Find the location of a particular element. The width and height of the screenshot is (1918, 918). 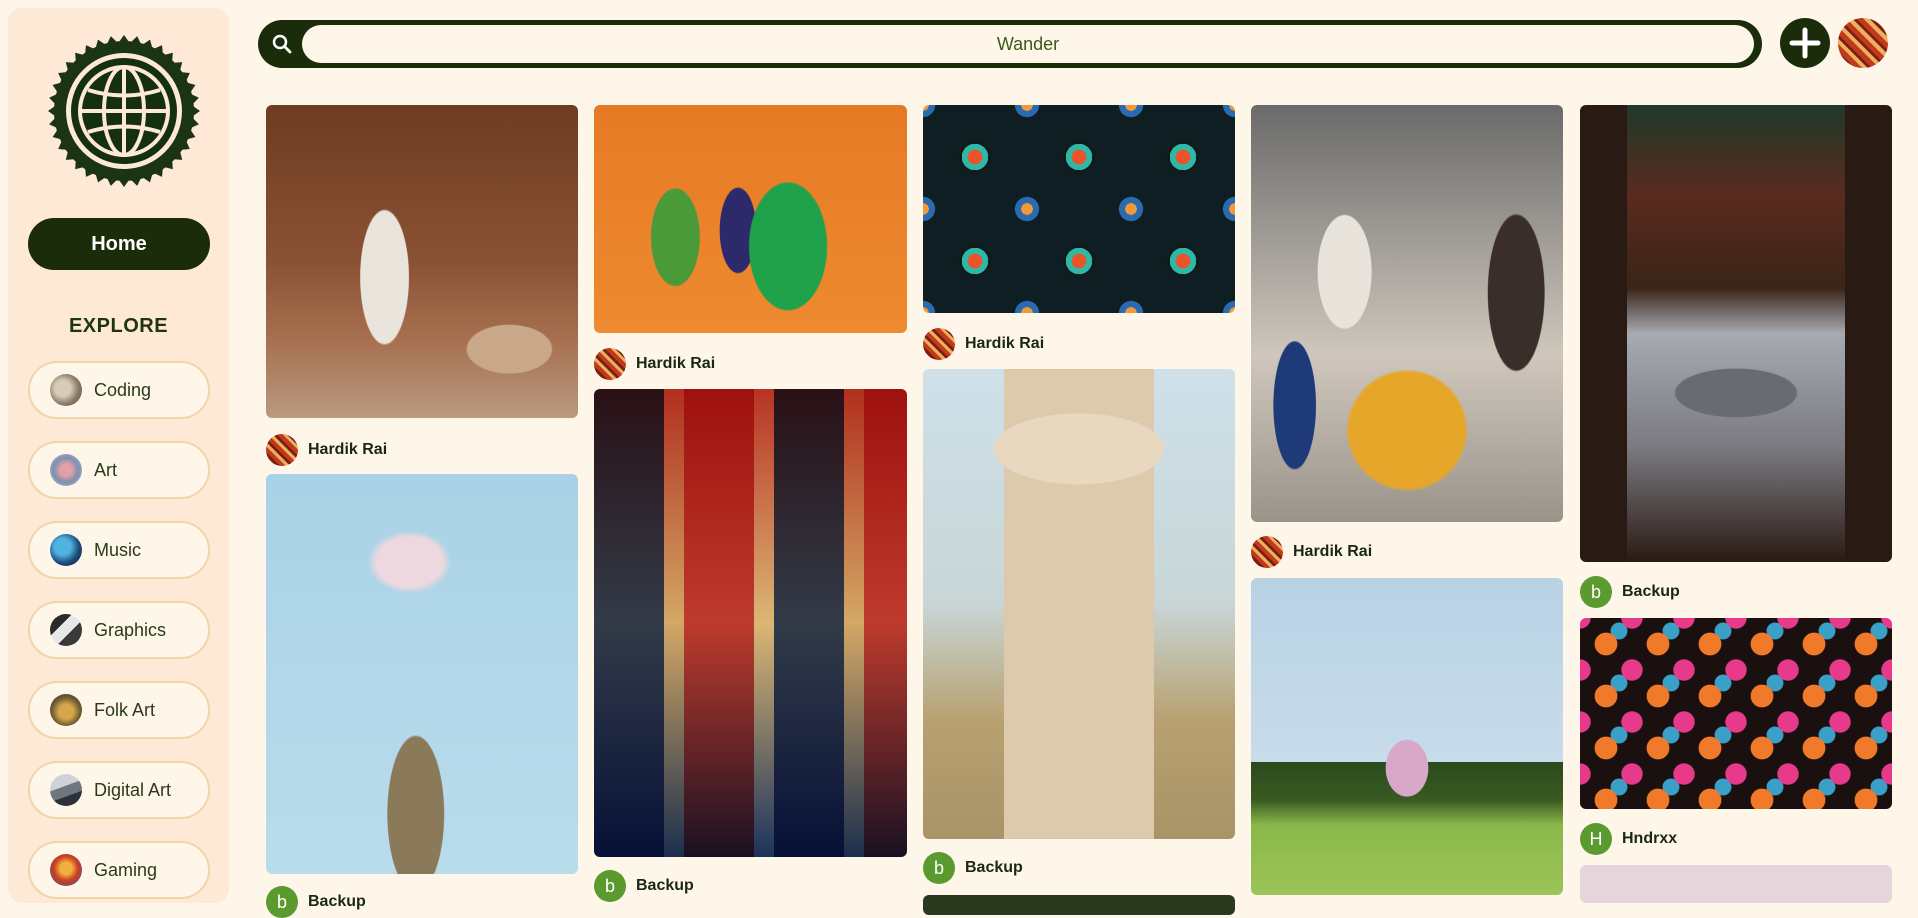

pin-image-leaves is located at coordinates (1079, 905).